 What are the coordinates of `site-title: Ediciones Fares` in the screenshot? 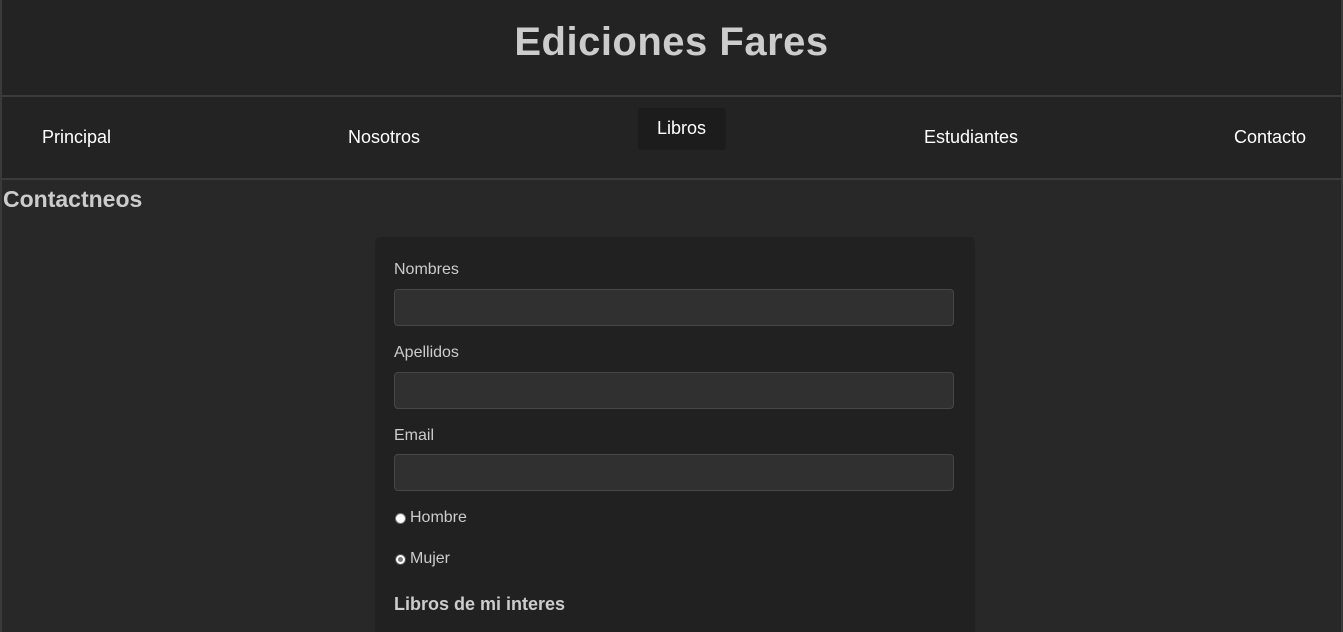 It's located at (671, 42).